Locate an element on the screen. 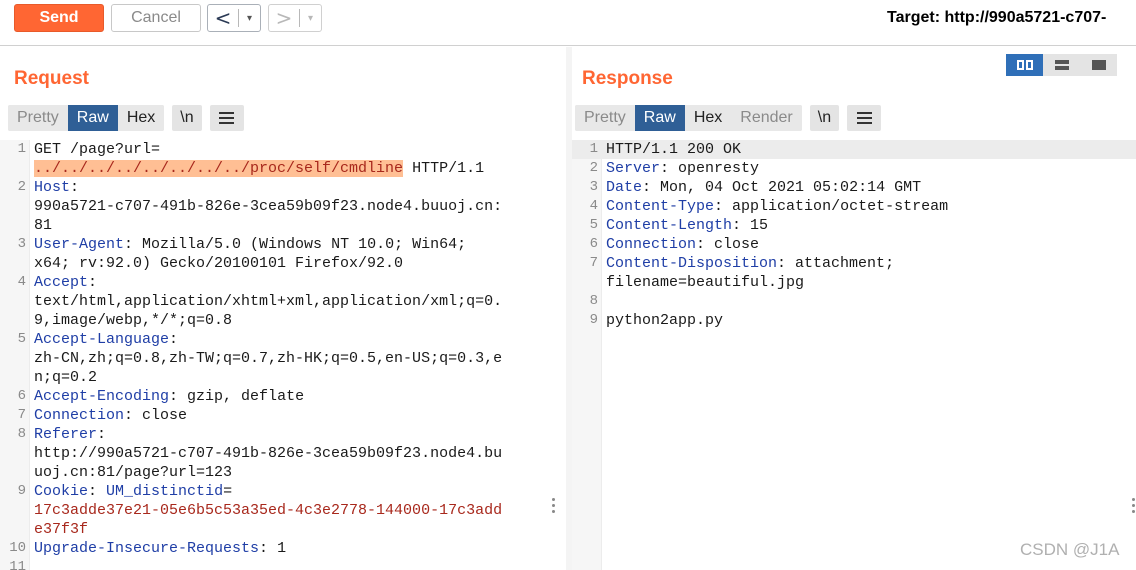  header-value: 81 is located at coordinates (43, 225).